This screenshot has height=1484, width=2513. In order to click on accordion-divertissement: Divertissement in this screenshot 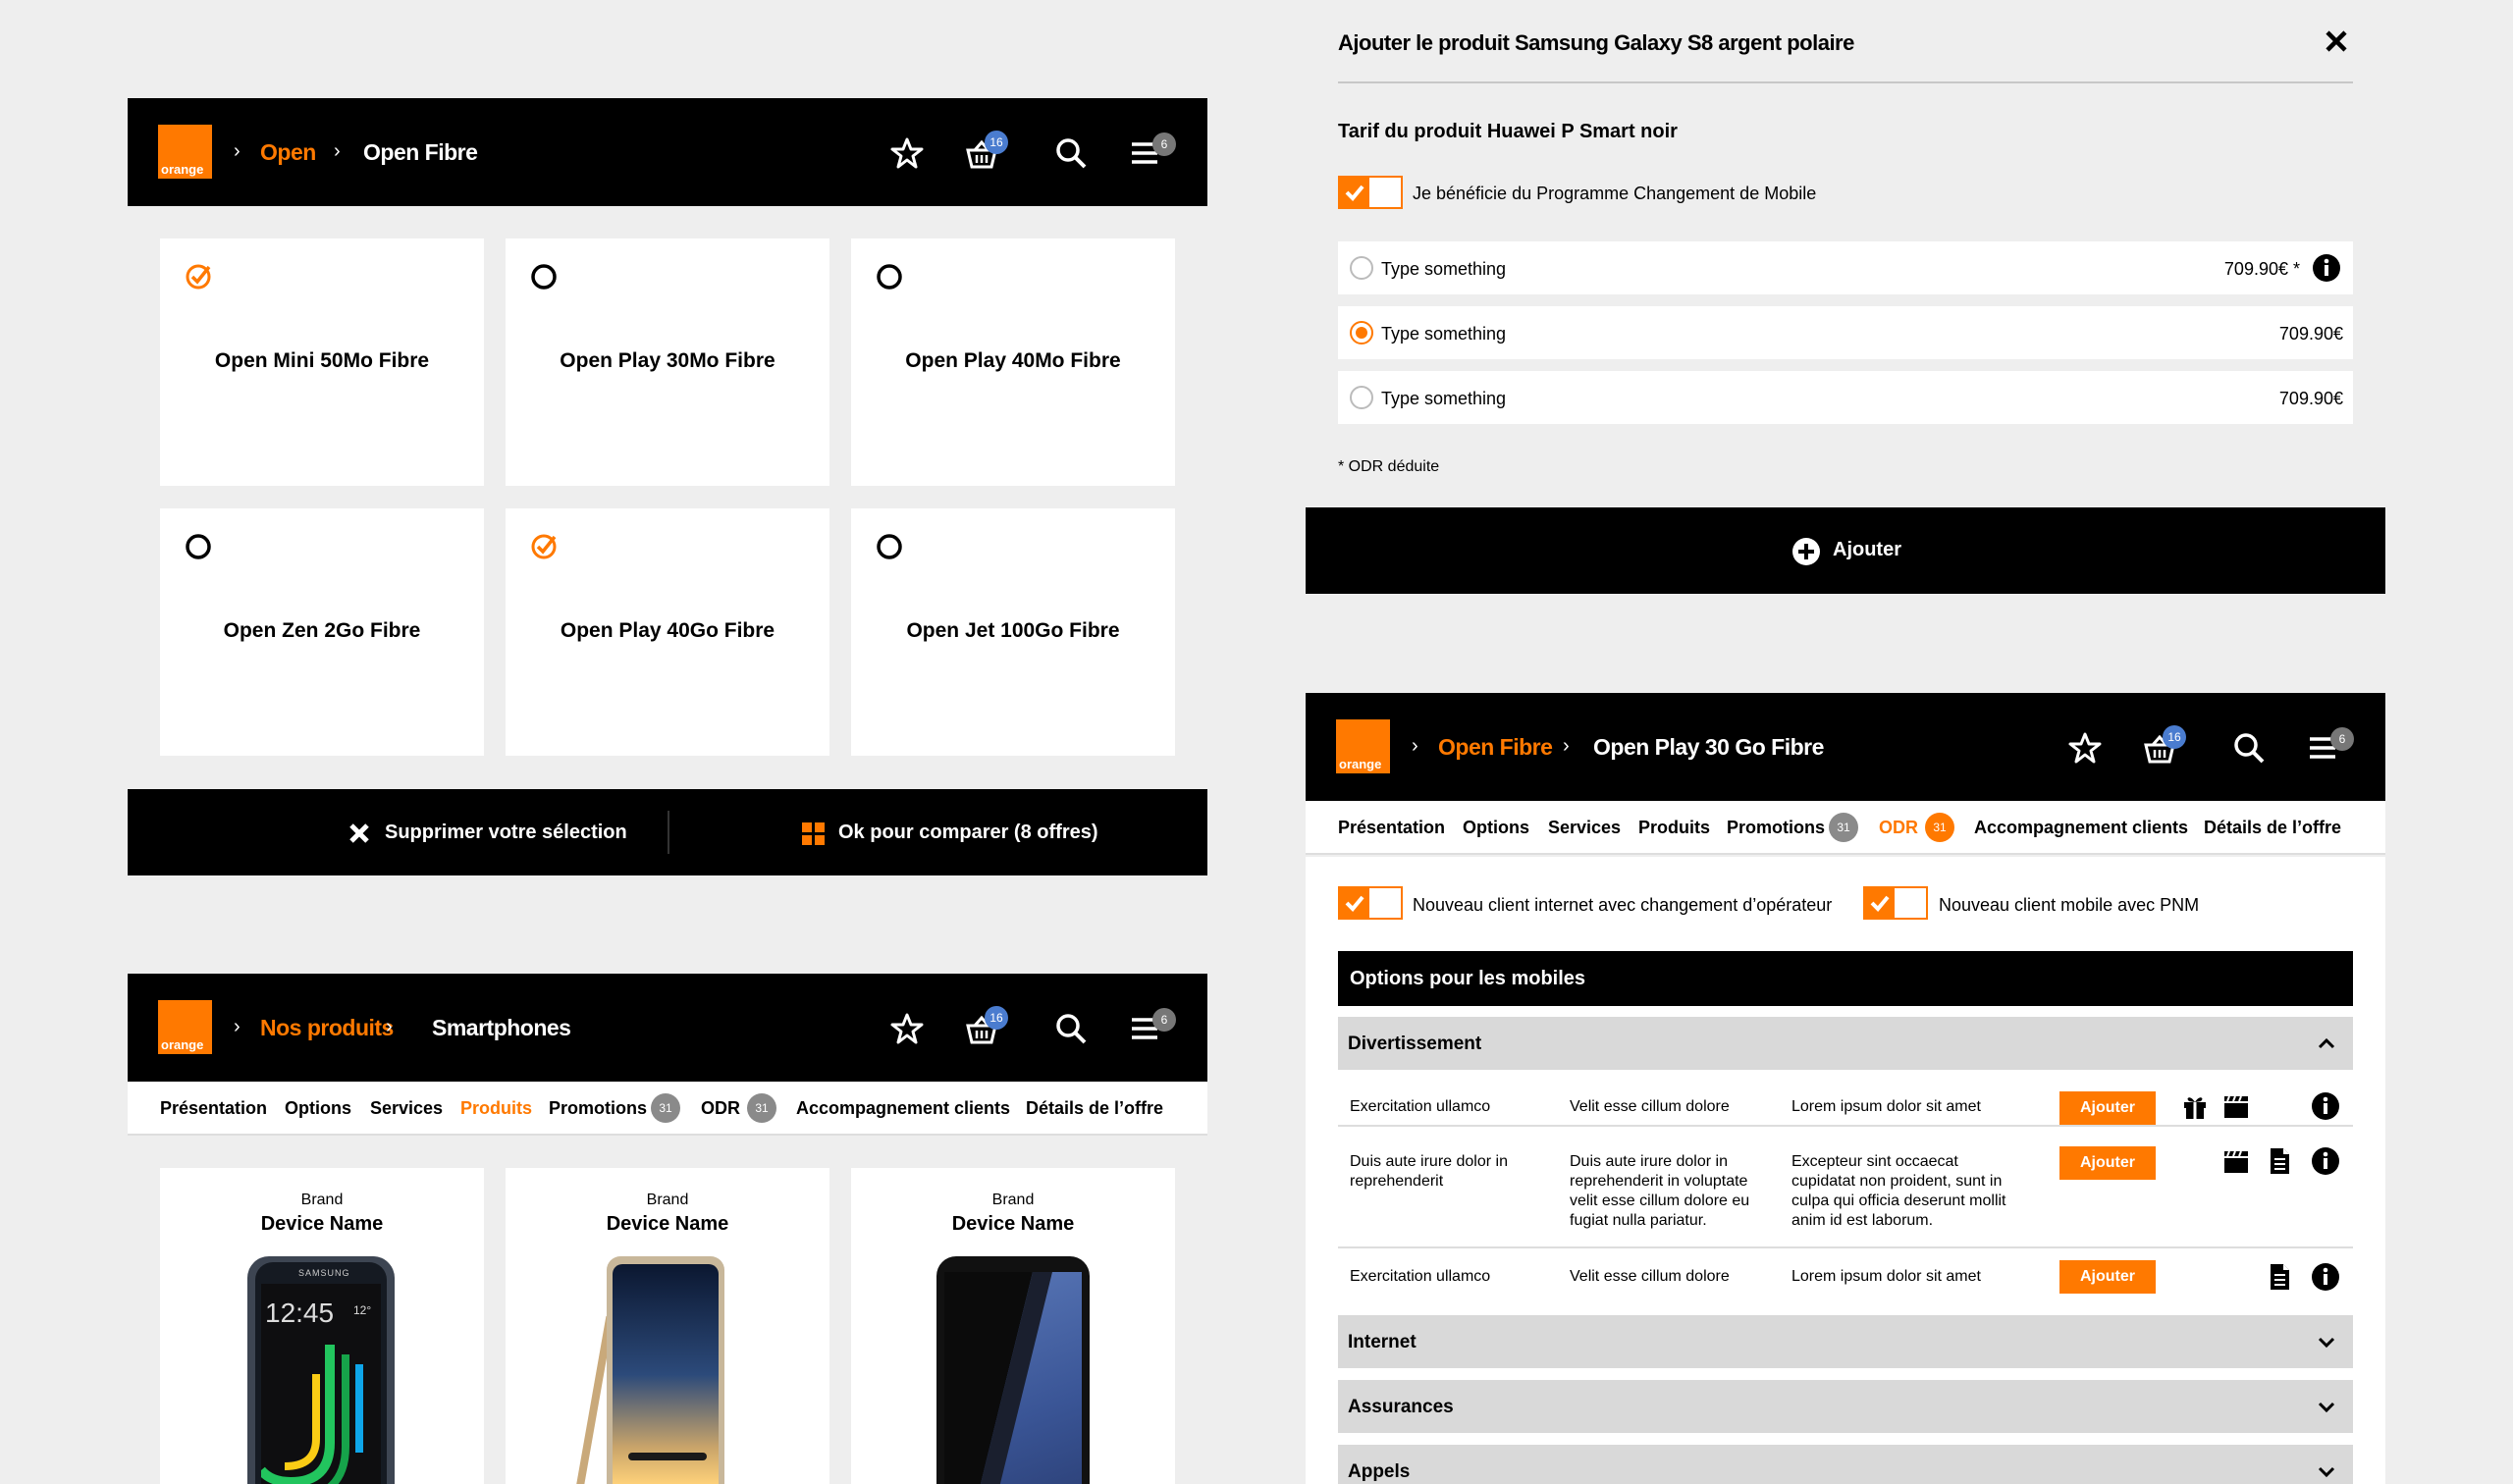, I will do `click(1846, 1043)`.